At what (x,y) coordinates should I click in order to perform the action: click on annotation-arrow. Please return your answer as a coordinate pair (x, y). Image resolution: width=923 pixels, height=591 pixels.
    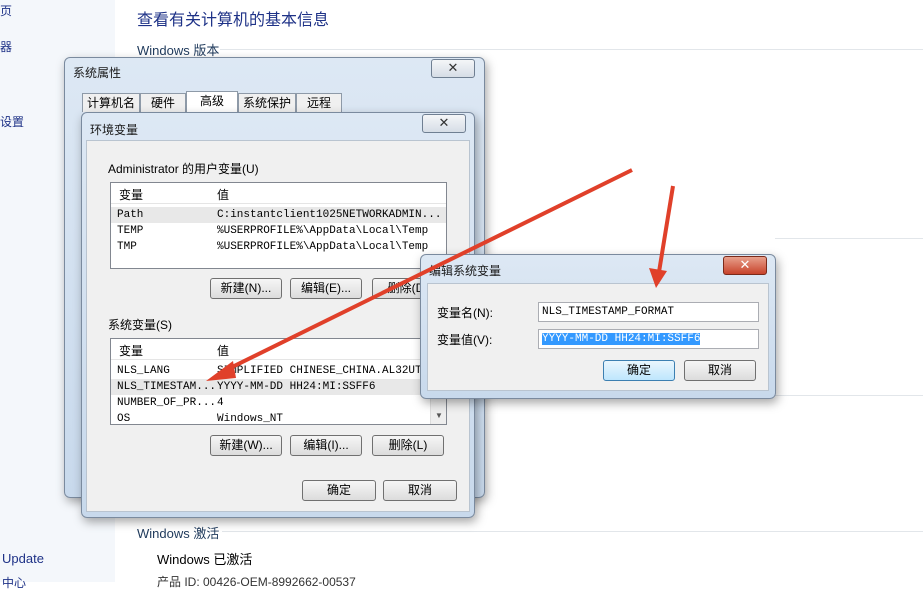
    Looking at the image, I should click on (662, 236).